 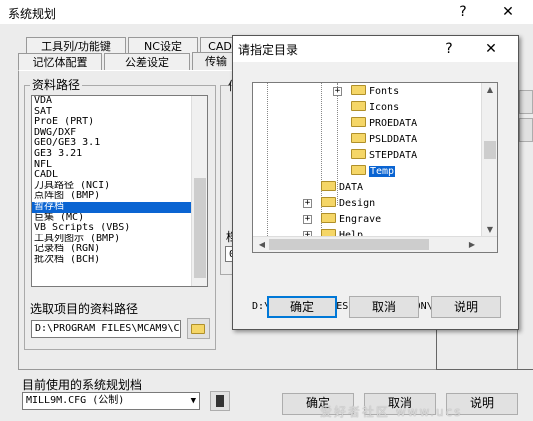 I want to click on tree-vscroll-thumb, so click(x=490, y=150).